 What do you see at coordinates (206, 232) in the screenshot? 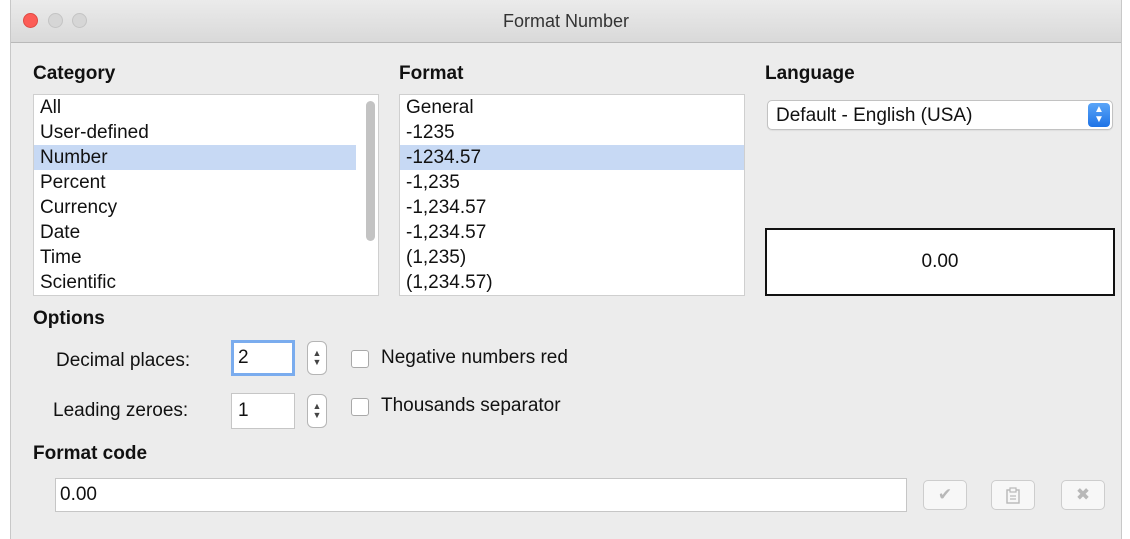
I see `category-item-date: Date` at bounding box center [206, 232].